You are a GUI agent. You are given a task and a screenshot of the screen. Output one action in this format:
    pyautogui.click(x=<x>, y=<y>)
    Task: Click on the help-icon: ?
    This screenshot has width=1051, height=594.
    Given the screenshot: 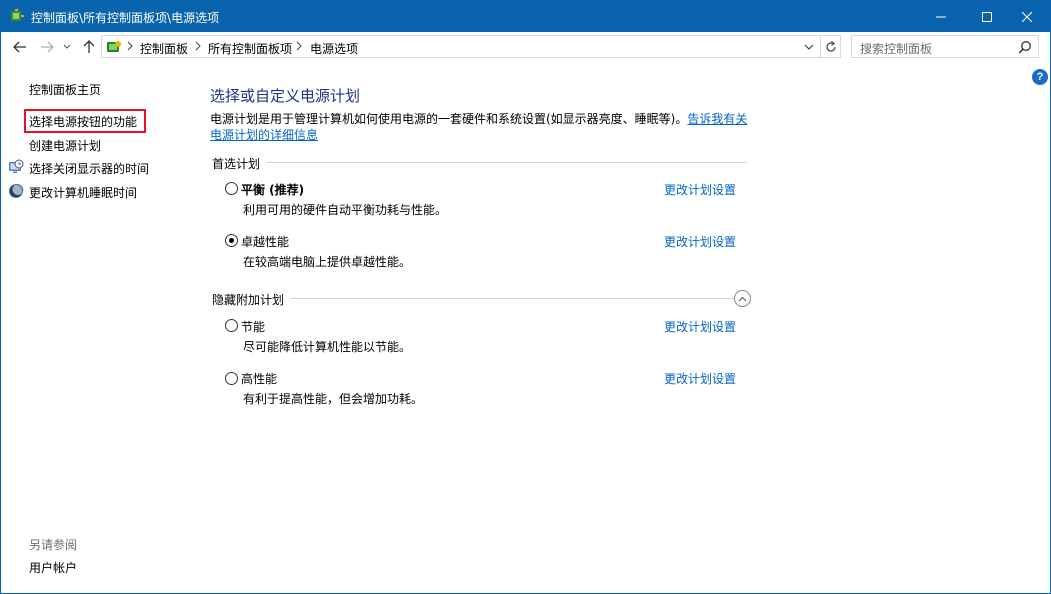 What is the action you would take?
    pyautogui.click(x=1040, y=77)
    